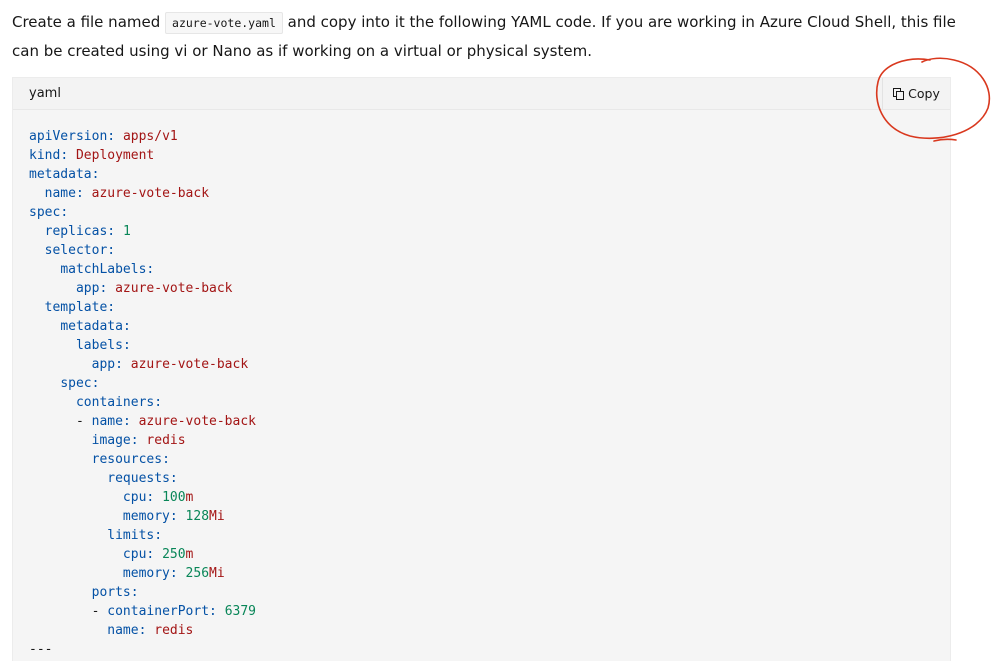 This screenshot has height=661, width=991. Describe the element at coordinates (76, 307) in the screenshot. I see `yaml-key: template` at that location.